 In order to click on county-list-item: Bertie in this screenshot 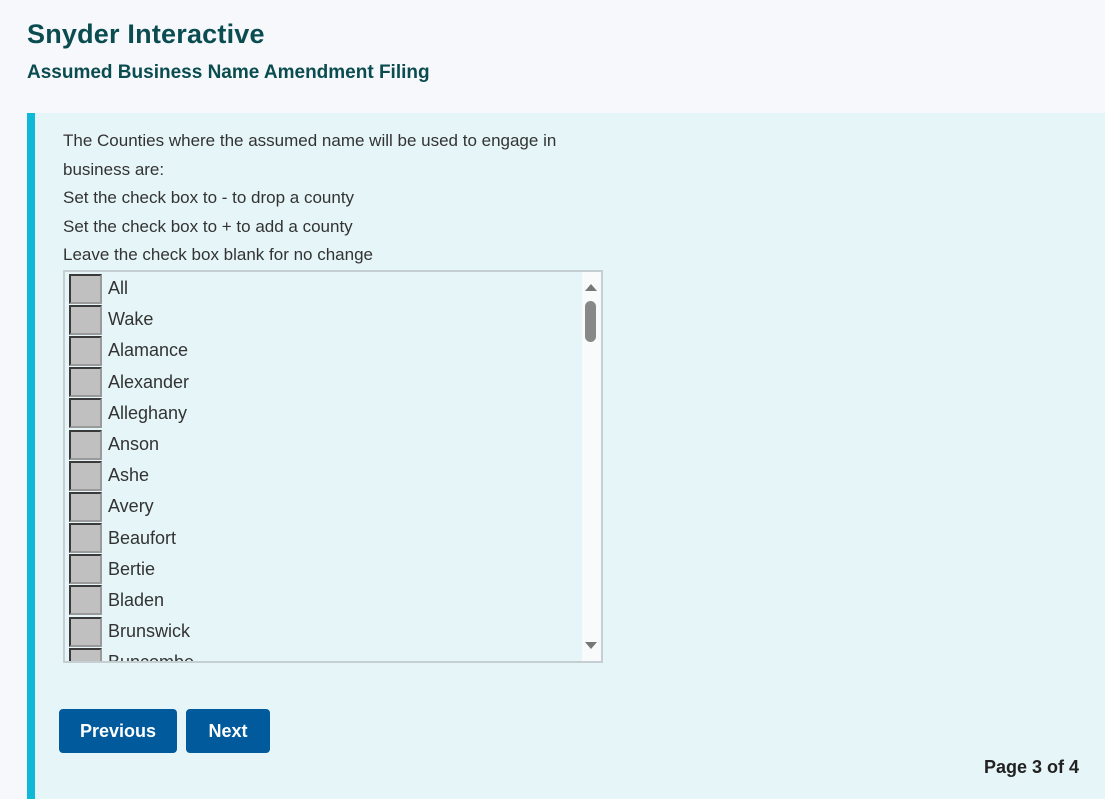, I will do `click(325, 569)`.